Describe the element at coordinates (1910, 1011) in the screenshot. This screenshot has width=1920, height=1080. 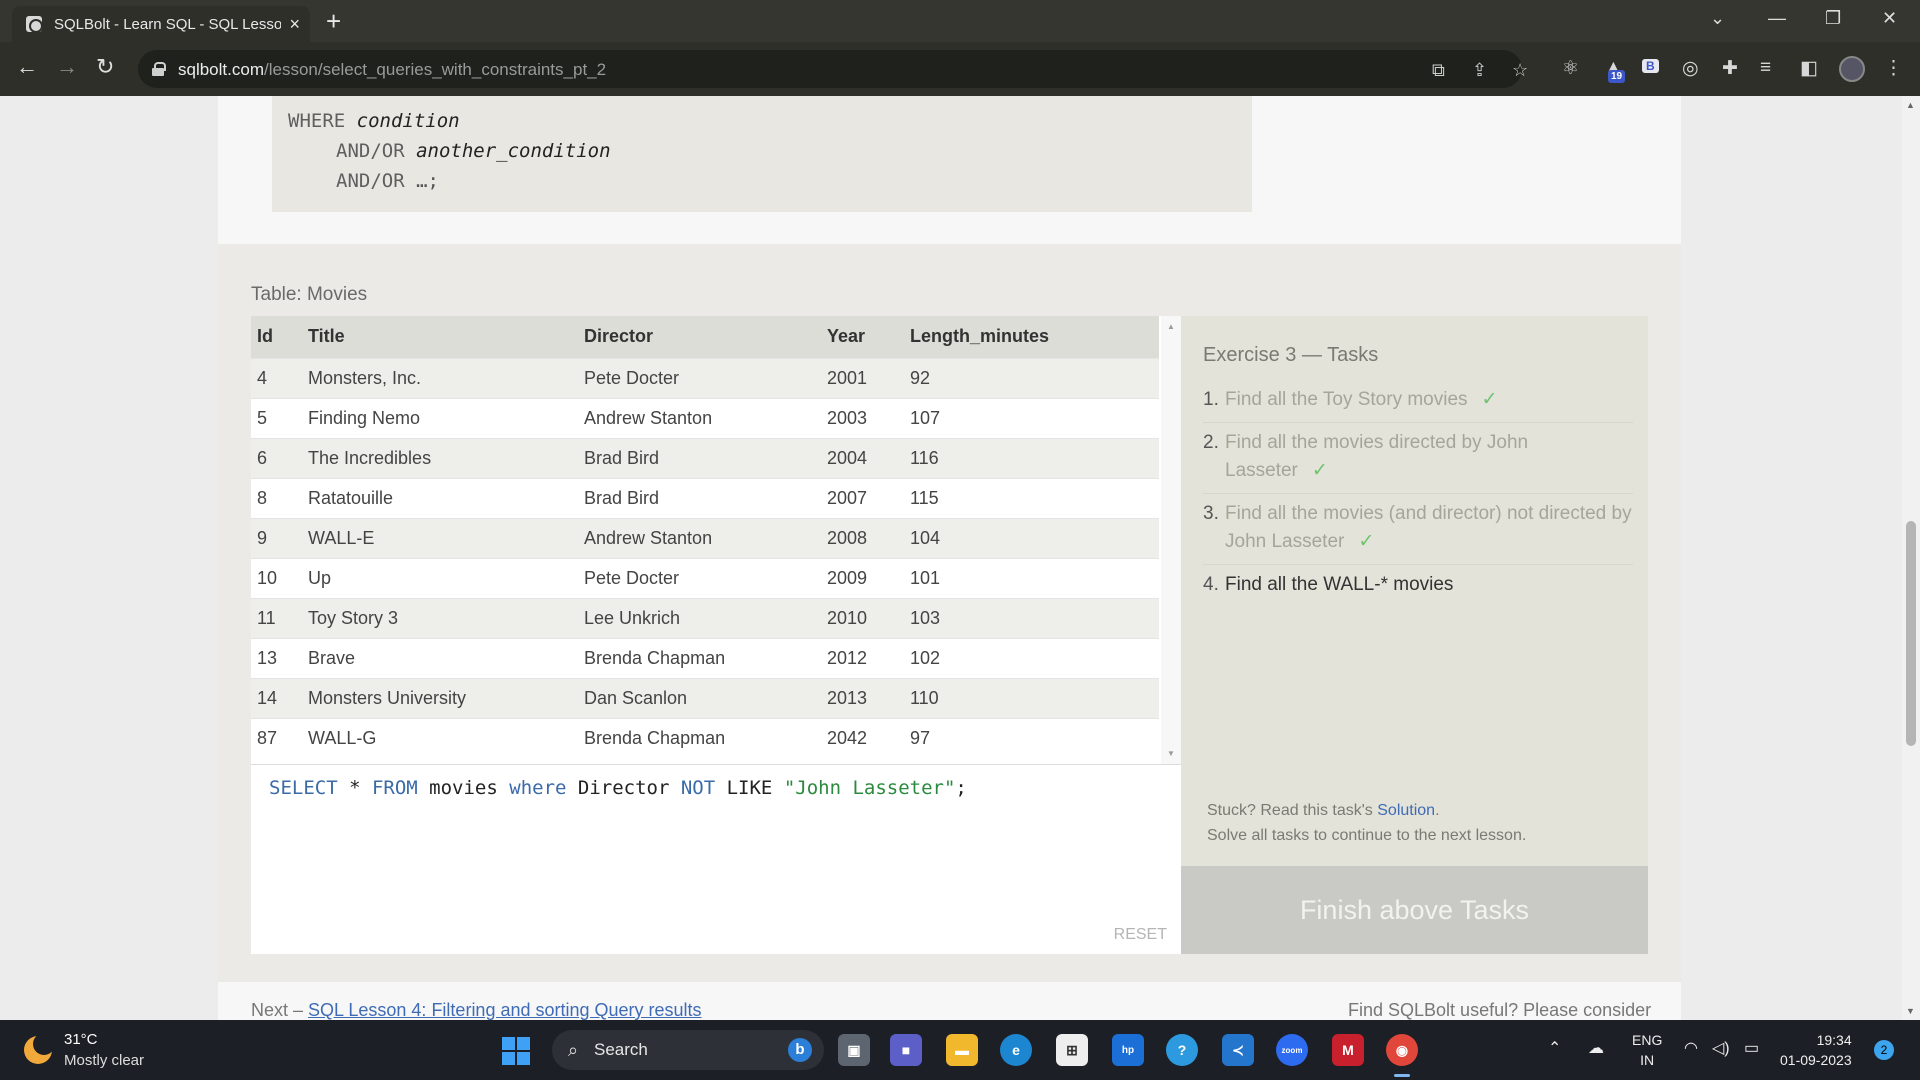
I see `page-scroll-down-icon: ▼` at that location.